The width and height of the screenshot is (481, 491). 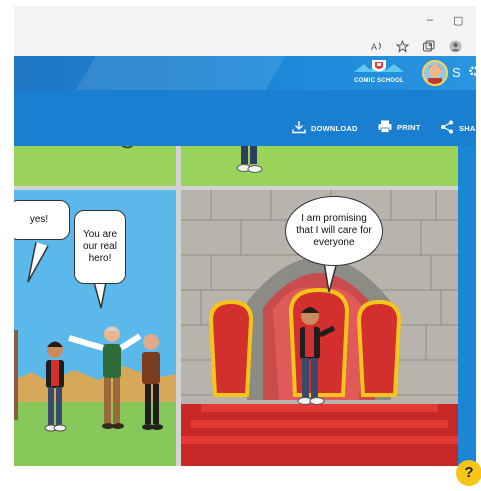 I want to click on printer-icon, so click(x=385, y=127).